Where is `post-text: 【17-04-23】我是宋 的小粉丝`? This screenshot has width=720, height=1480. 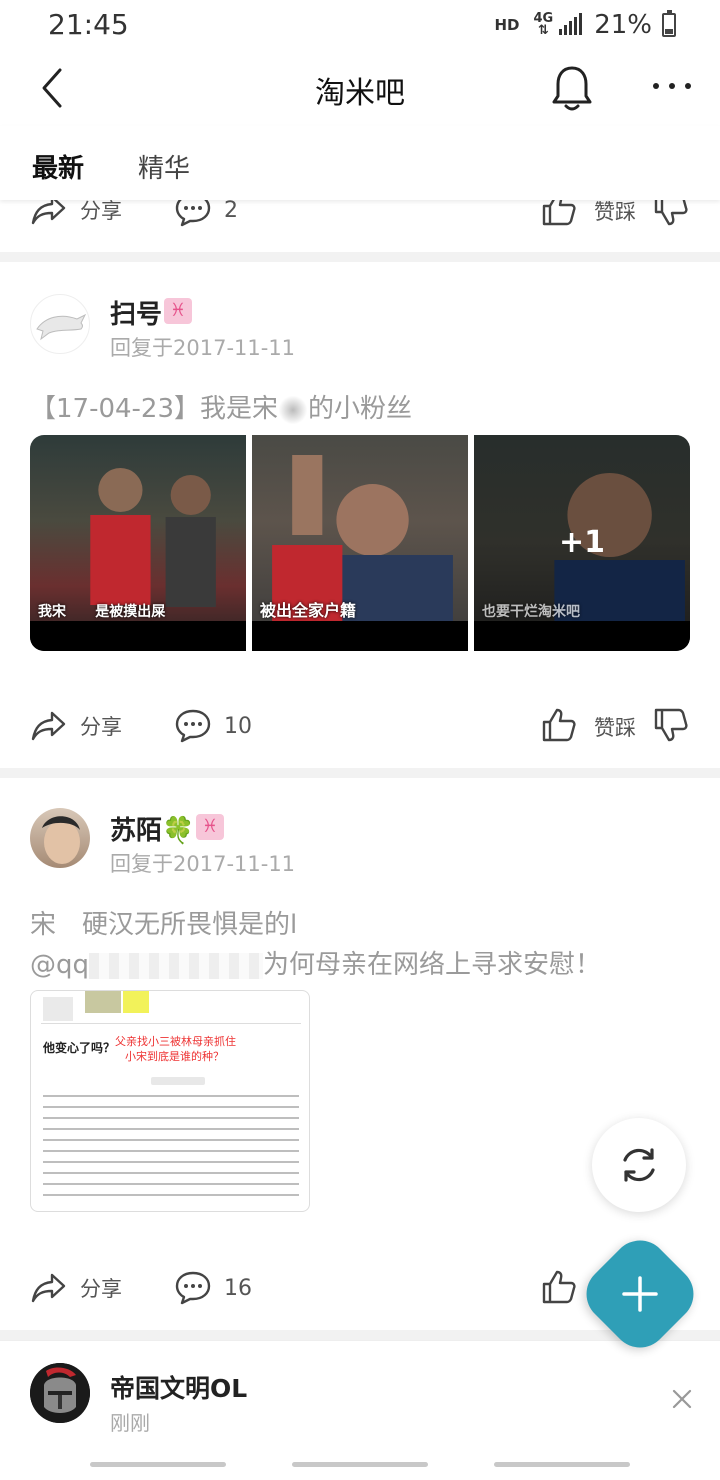 post-text: 【17-04-23】我是宋 的小粉丝 is located at coordinates (221, 406).